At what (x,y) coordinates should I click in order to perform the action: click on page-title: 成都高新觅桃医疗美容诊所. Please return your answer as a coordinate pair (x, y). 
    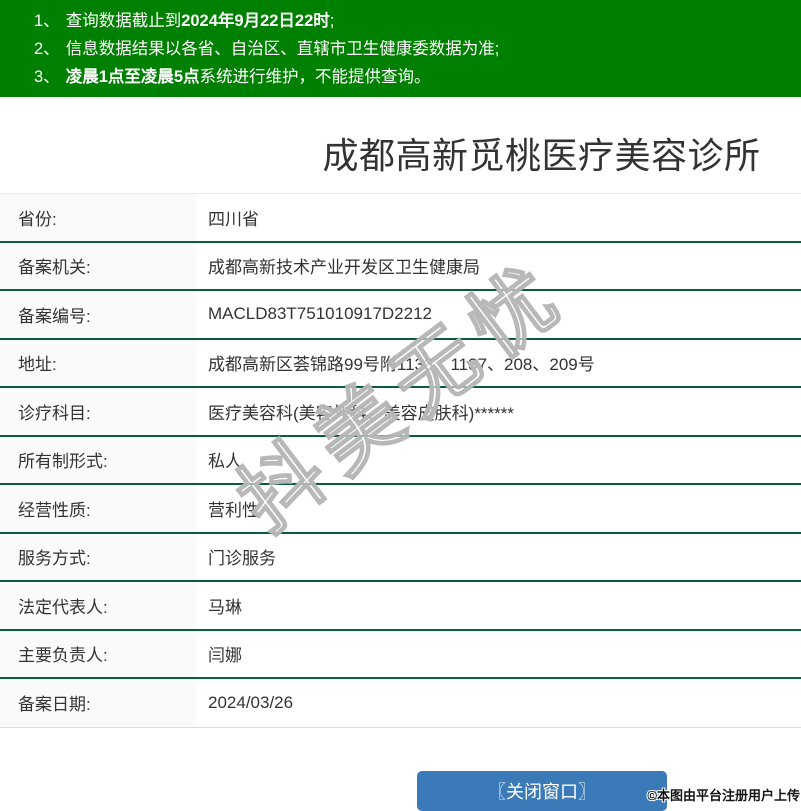
    Looking at the image, I should click on (541, 155).